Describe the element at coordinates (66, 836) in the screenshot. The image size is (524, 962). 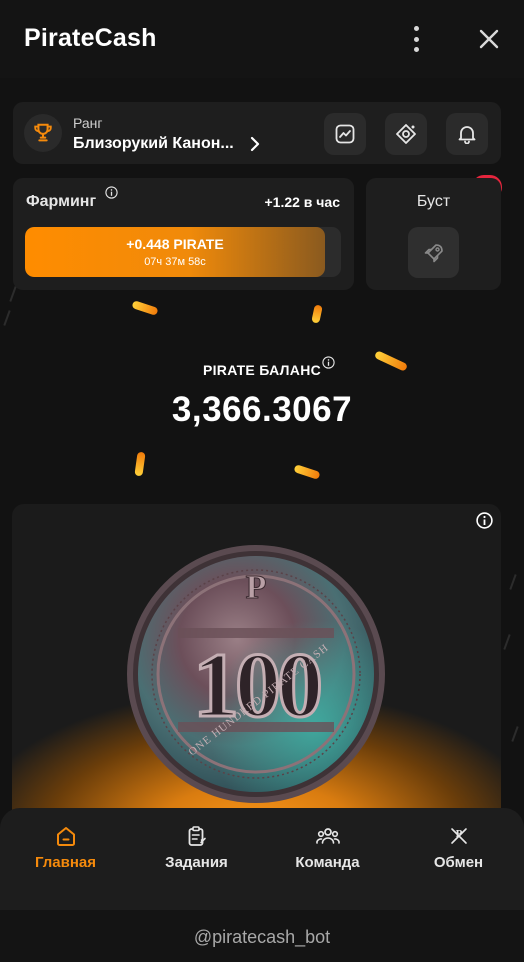
I see `home-icon` at that location.